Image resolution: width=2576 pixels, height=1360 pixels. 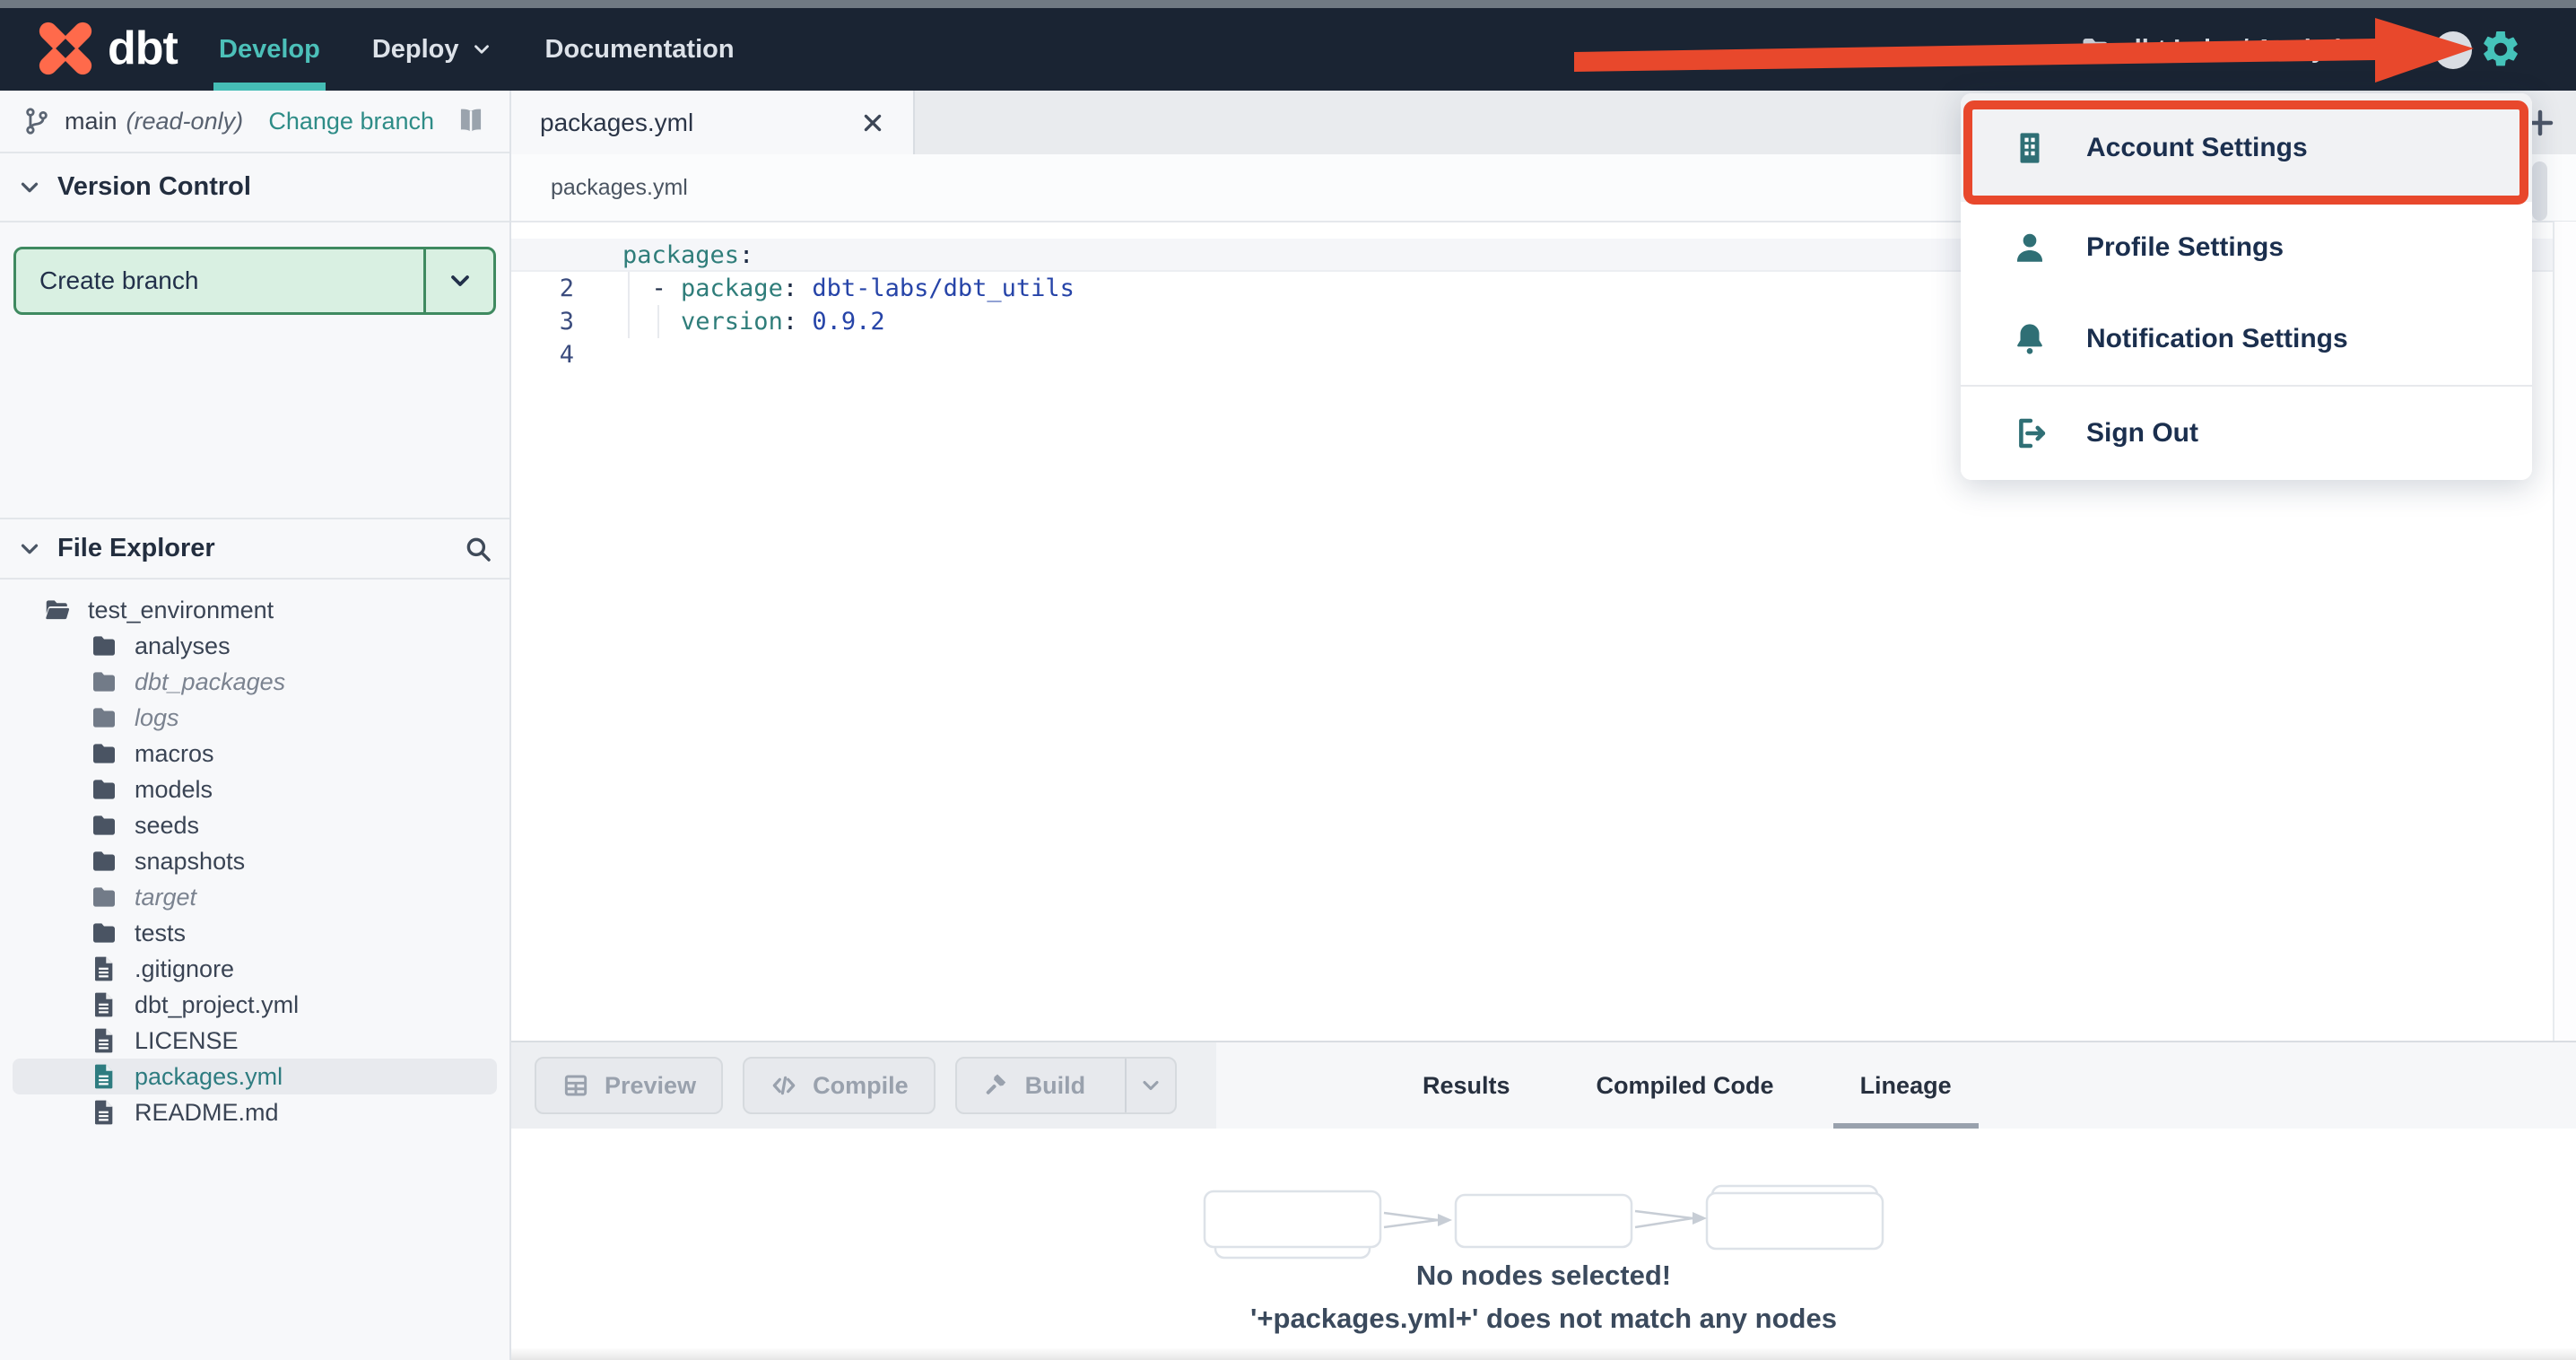 I want to click on create-branch-button: Create branch, so click(x=254, y=281).